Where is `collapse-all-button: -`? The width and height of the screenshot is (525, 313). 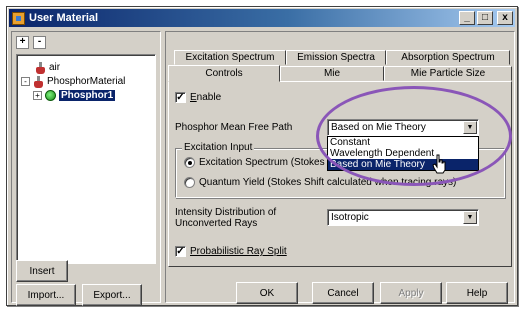 collapse-all-button: - is located at coordinates (39, 42).